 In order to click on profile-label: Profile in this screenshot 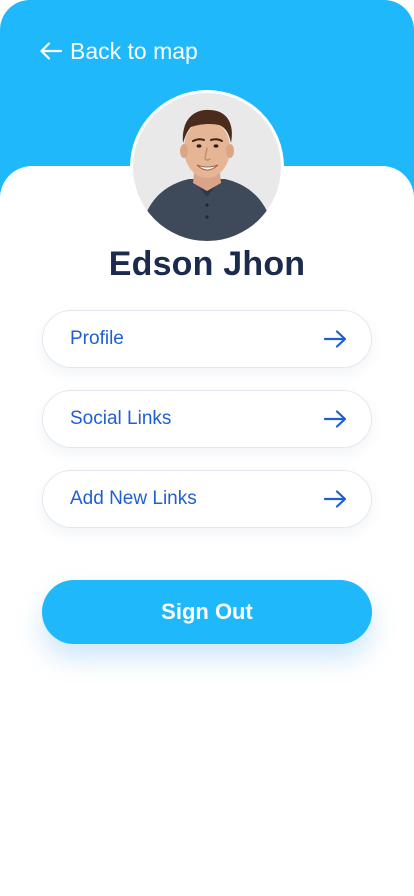, I will do `click(97, 338)`.